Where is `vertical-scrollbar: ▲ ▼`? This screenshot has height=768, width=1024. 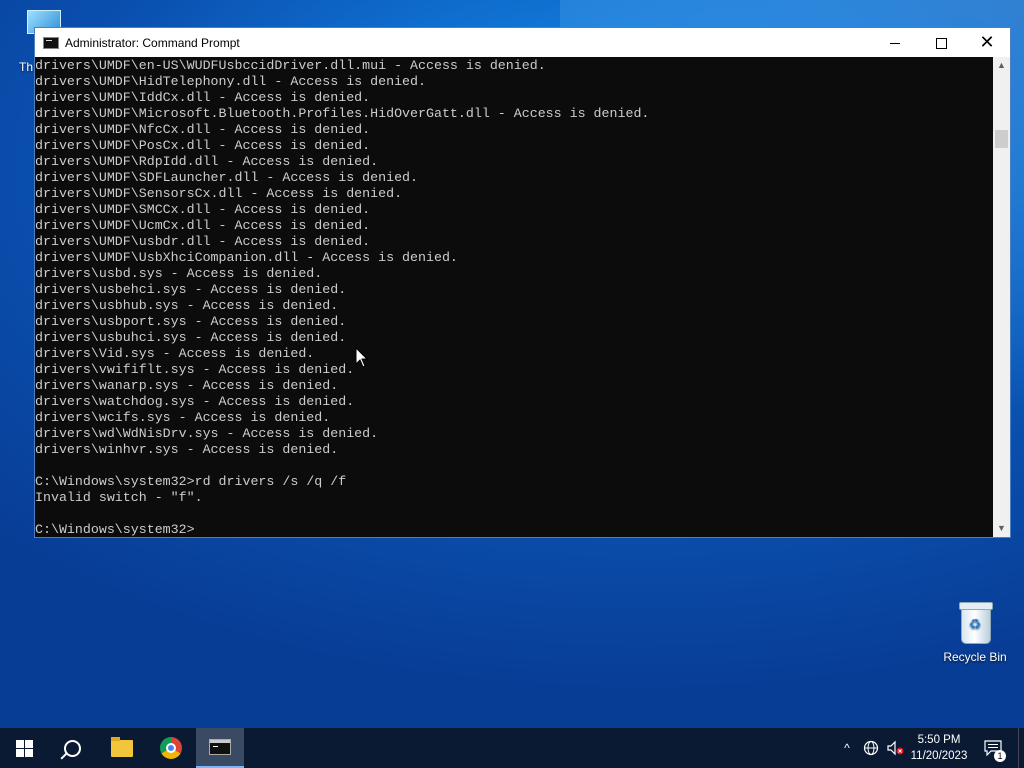
vertical-scrollbar: ▲ ▼ is located at coordinates (1001, 297).